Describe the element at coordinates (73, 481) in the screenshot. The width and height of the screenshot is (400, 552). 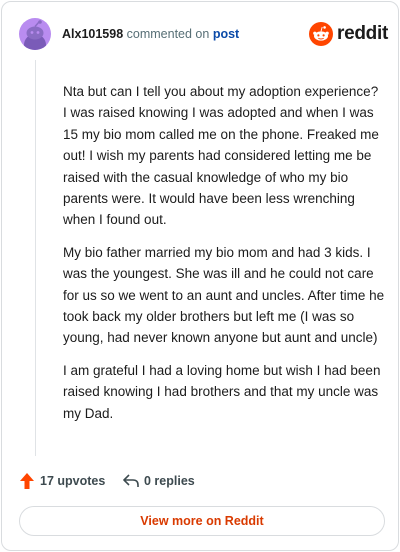
I see `upvote-count: 17 upvotes` at that location.